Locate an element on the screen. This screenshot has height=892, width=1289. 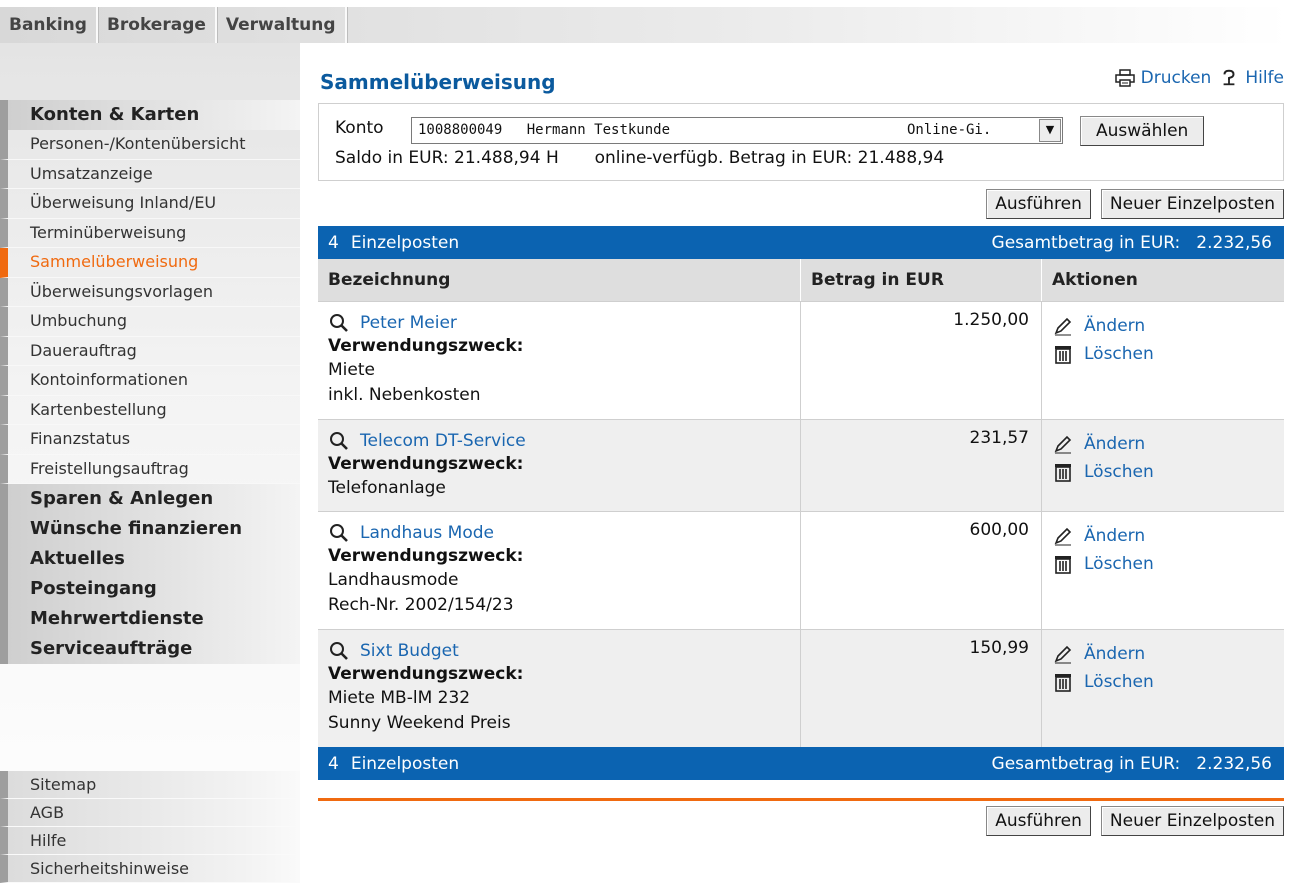
sidebar-footer-agb: AGB is located at coordinates (150, 813).